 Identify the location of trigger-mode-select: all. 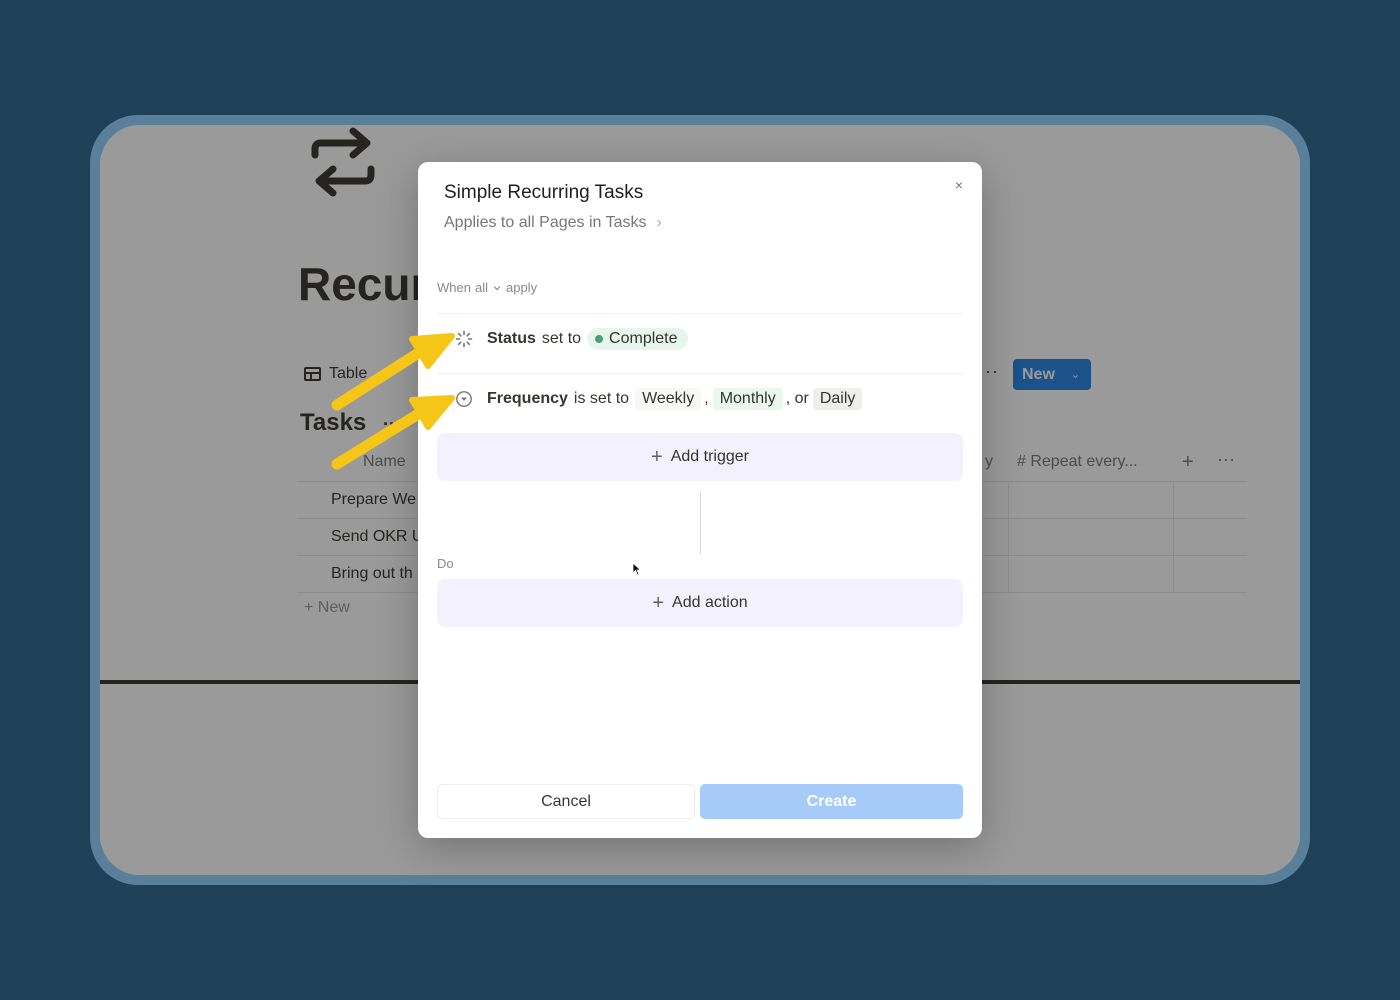
(481, 287).